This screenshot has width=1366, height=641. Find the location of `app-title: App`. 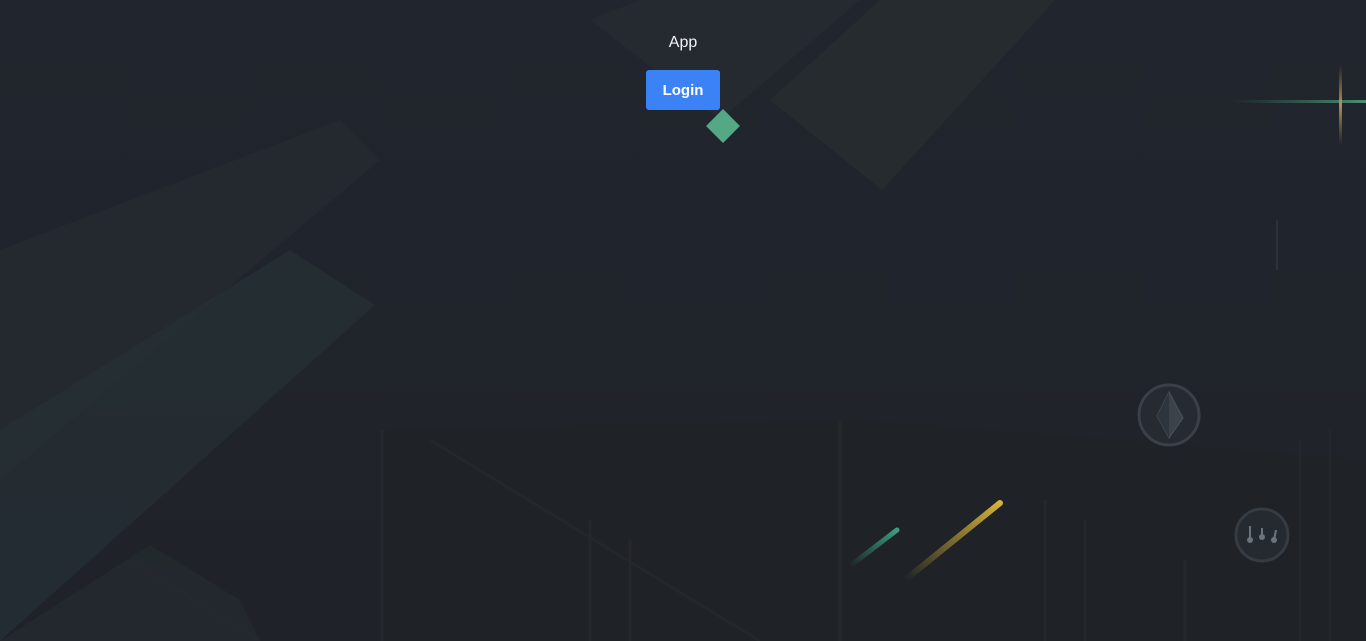

app-title: App is located at coordinates (683, 42).